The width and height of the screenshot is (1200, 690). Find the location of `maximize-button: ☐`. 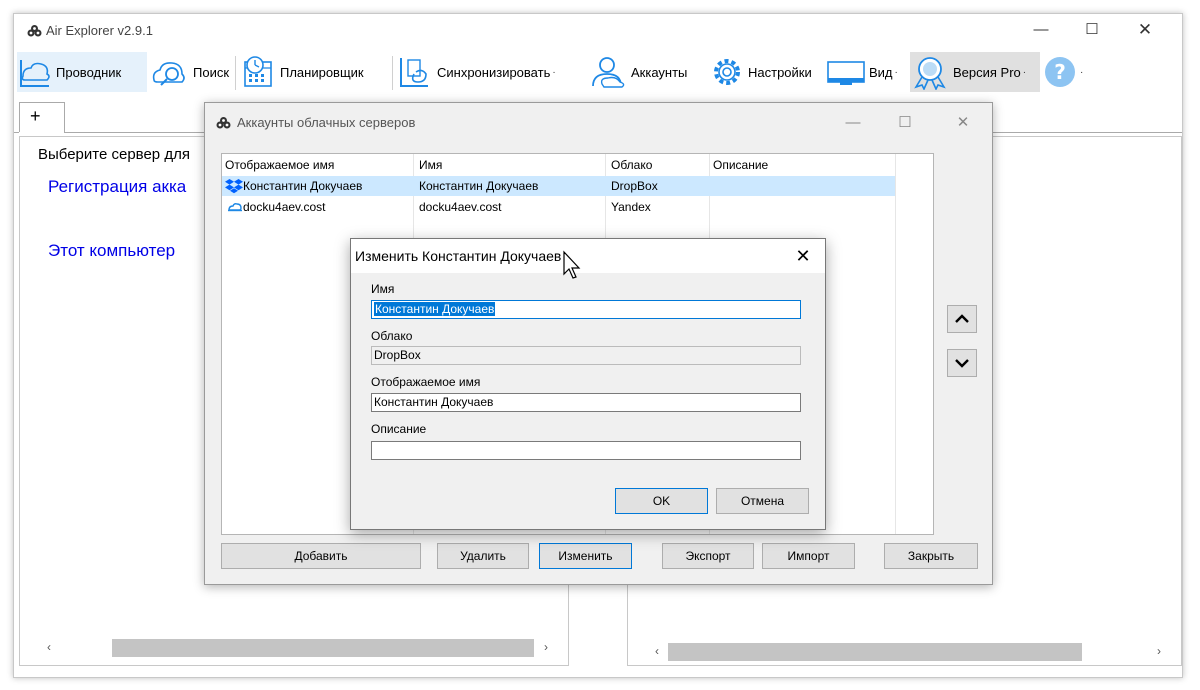

maximize-button: ☐ is located at coordinates (1092, 30).